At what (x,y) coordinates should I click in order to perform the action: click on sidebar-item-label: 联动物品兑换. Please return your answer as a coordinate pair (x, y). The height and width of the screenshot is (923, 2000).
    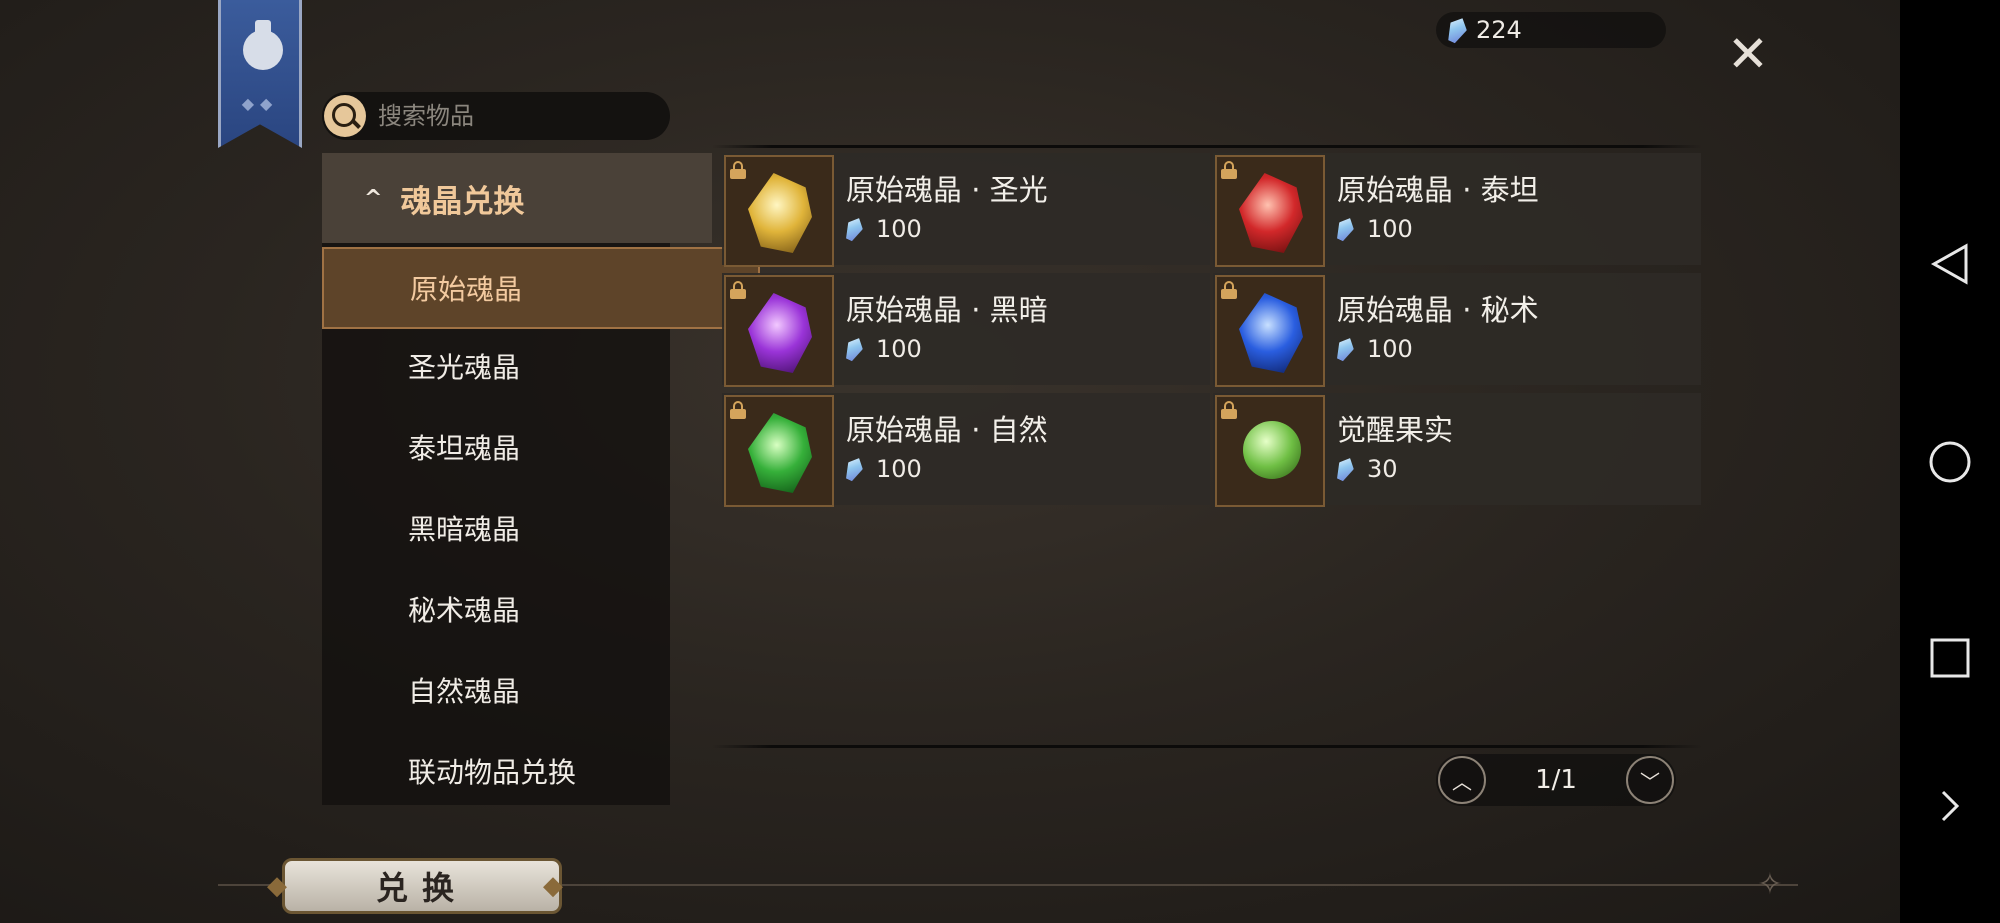
    Looking at the image, I should click on (492, 772).